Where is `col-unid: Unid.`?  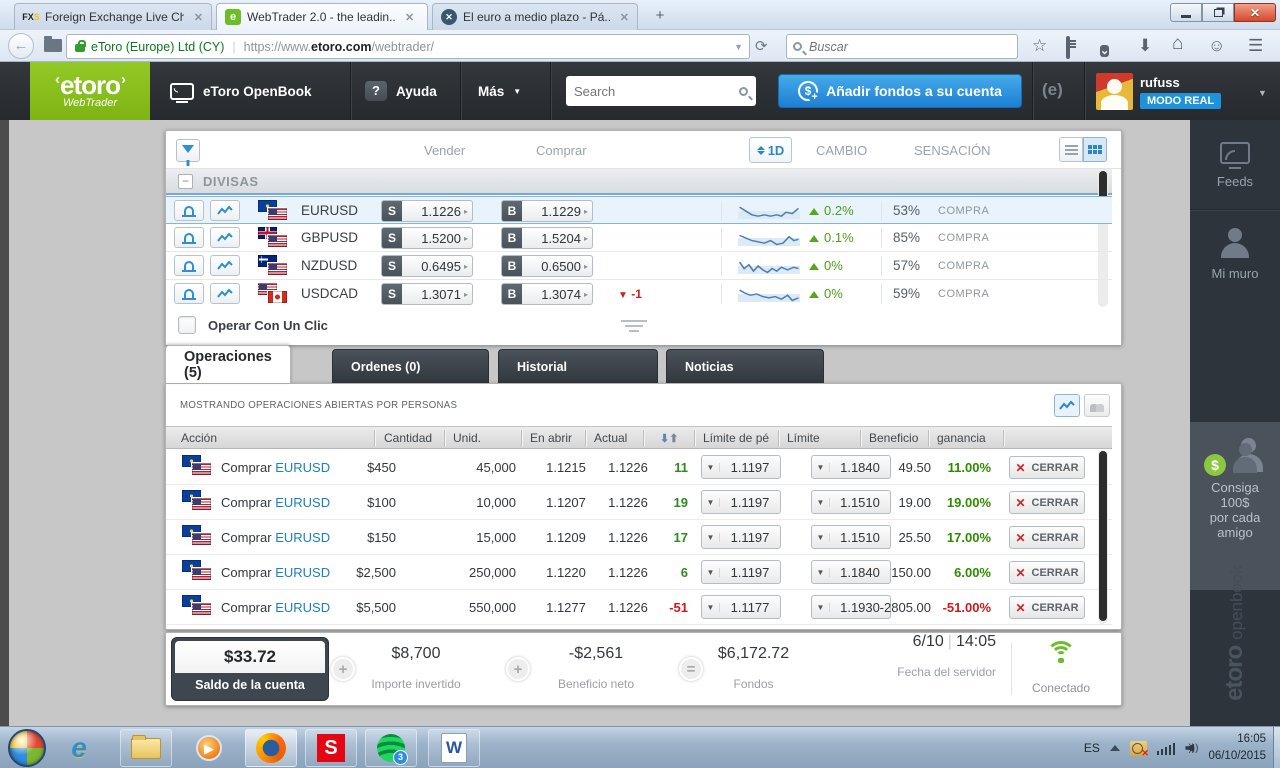
col-unid: Unid. is located at coordinates (467, 438).